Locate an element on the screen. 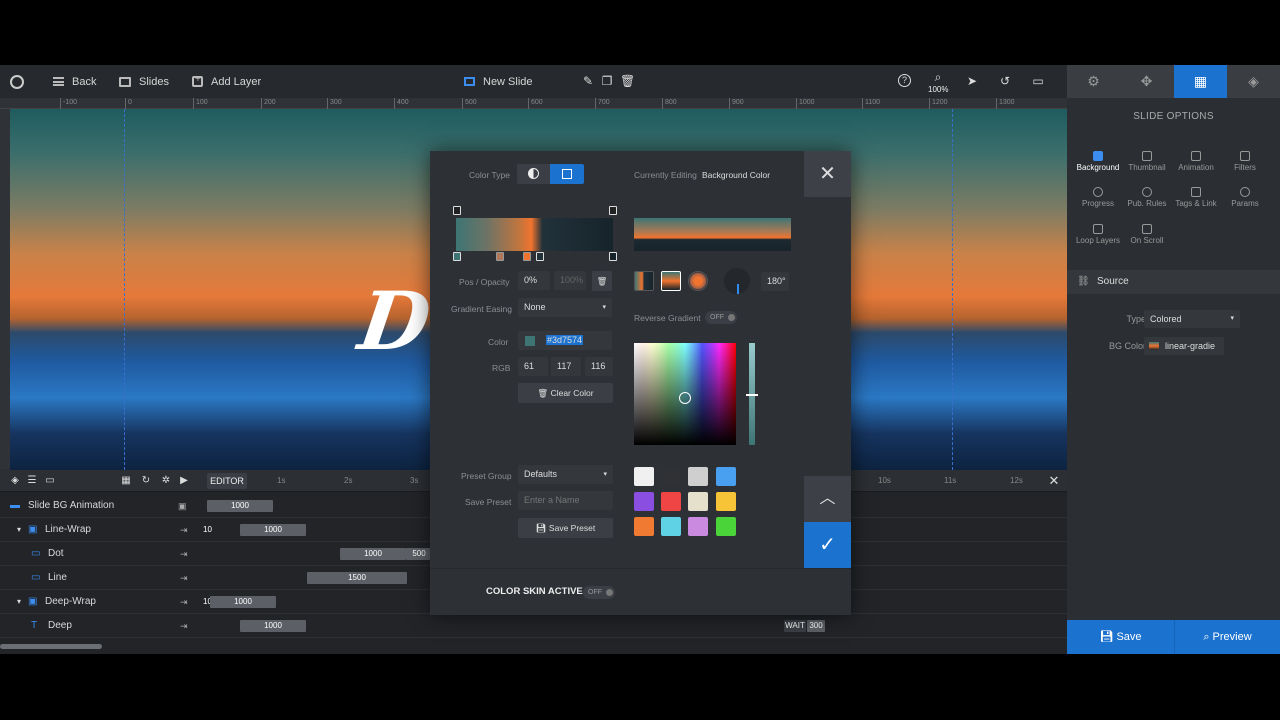 Image resolution: width=1280 pixels, height=720 pixels. hex-input: #3d7574 is located at coordinates (565, 340).